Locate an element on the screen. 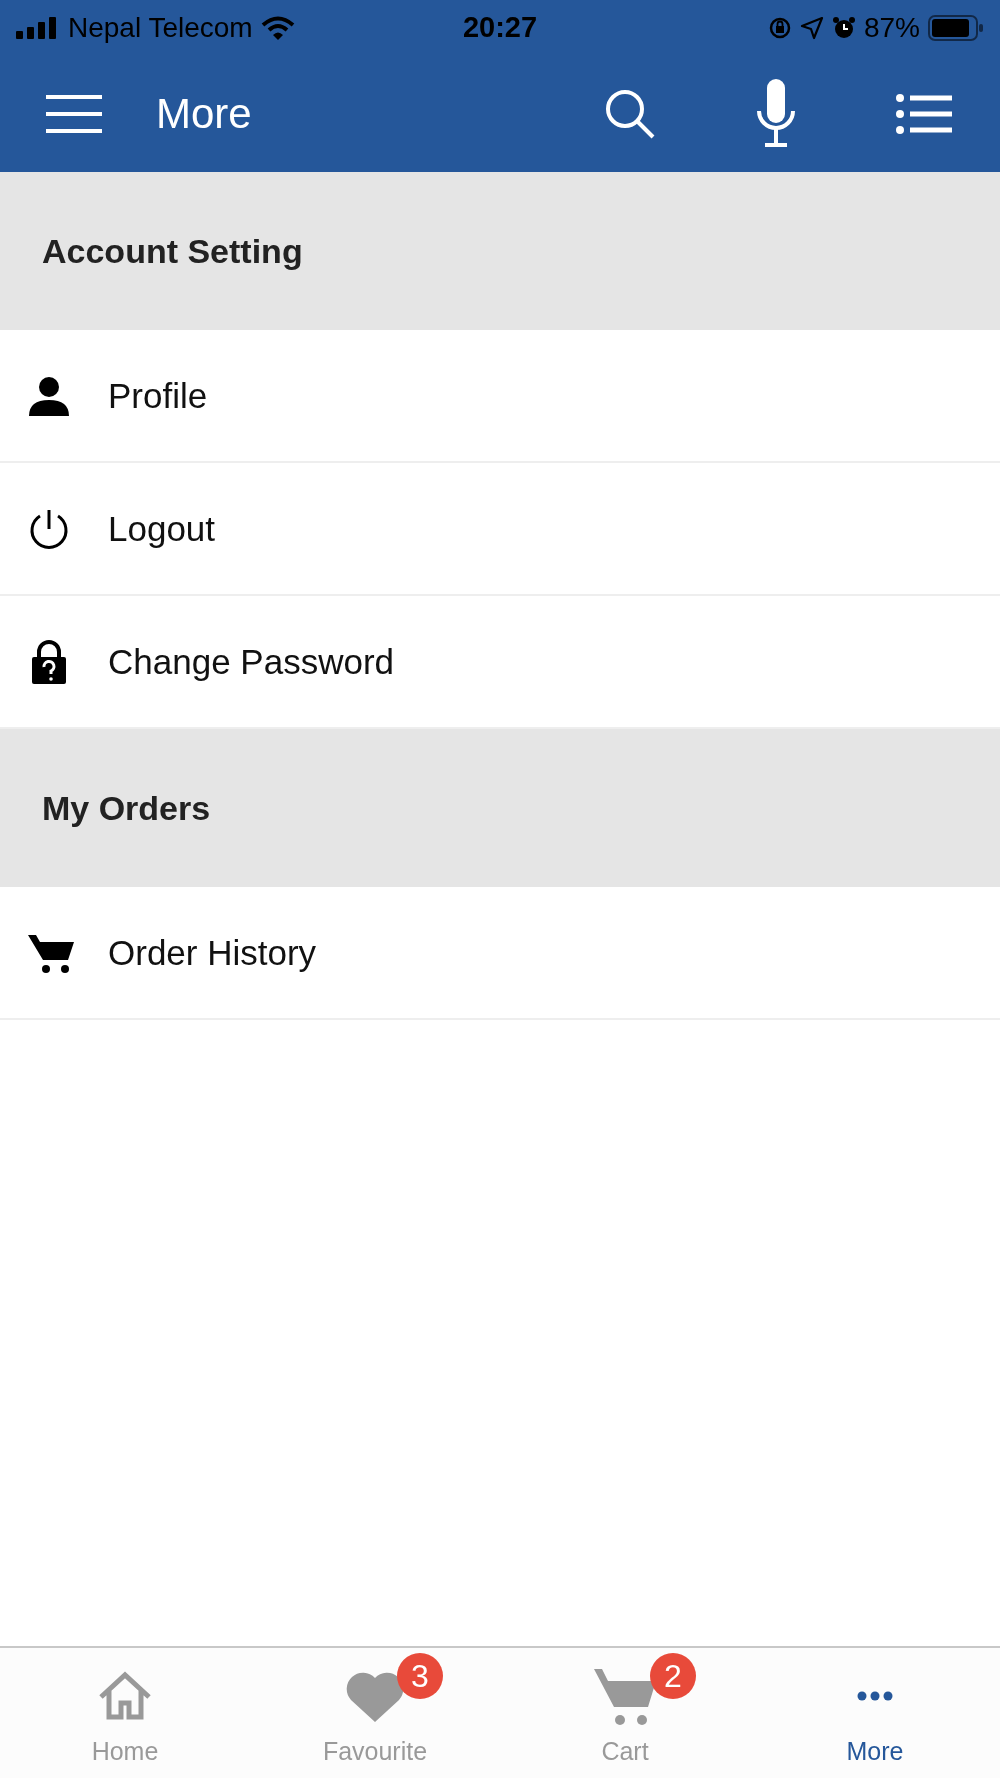  microphone-button is located at coordinates (776, 113).